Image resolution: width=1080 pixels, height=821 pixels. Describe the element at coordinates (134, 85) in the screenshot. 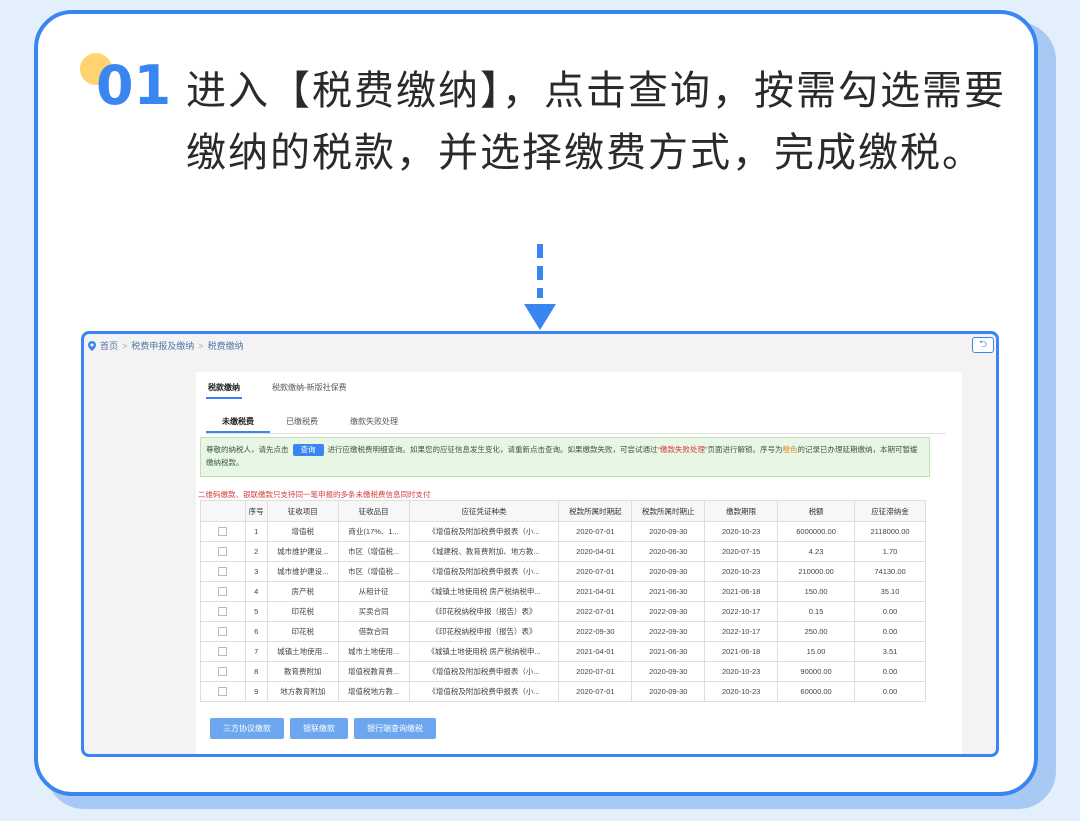

I see `step-number: 01` at that location.